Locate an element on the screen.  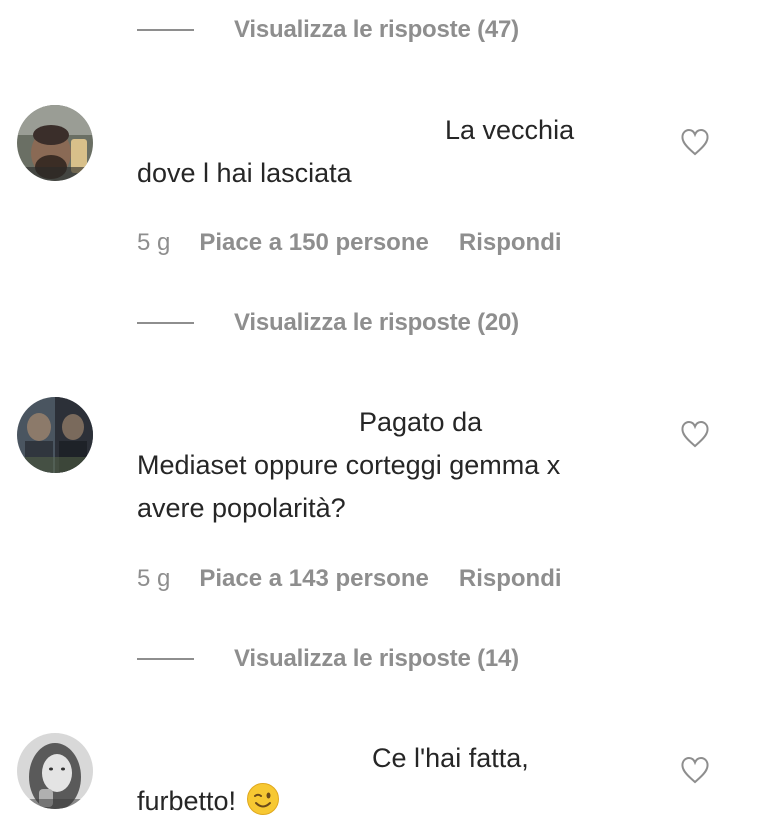
comment-text: La vecchia dove l hai lasciata is located at coordinates (357, 152).